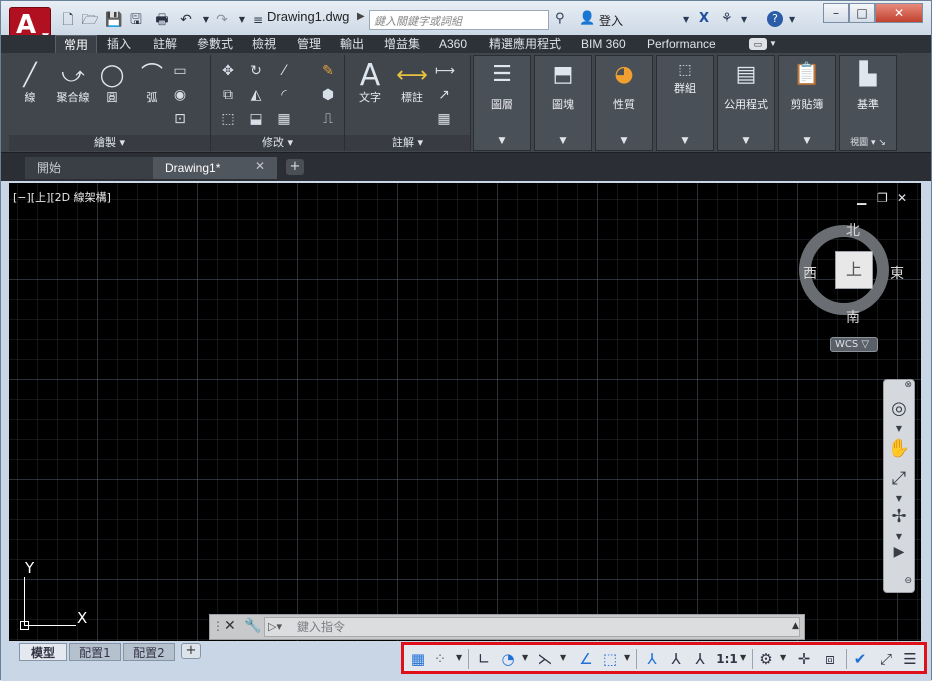 The width and height of the screenshot is (932, 681). Describe the element at coordinates (836, 13) in the screenshot. I see `minimize-button: –` at that location.